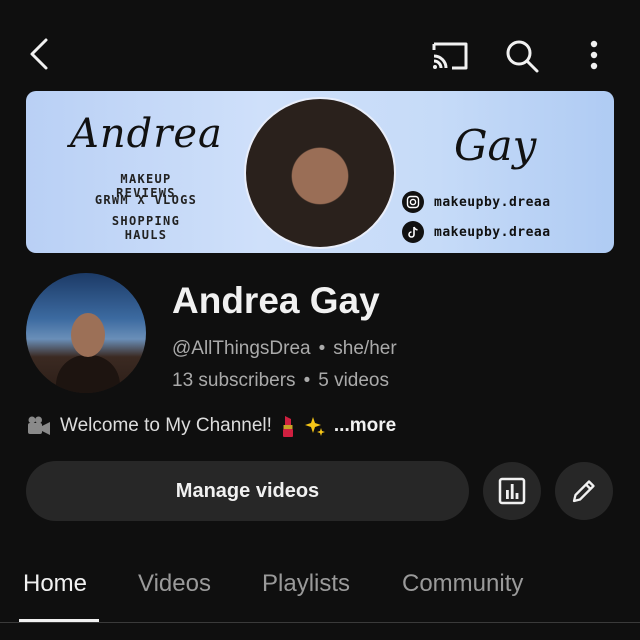  I want to click on channel-description: Welcome to My Channel! ...more, so click(211, 426).